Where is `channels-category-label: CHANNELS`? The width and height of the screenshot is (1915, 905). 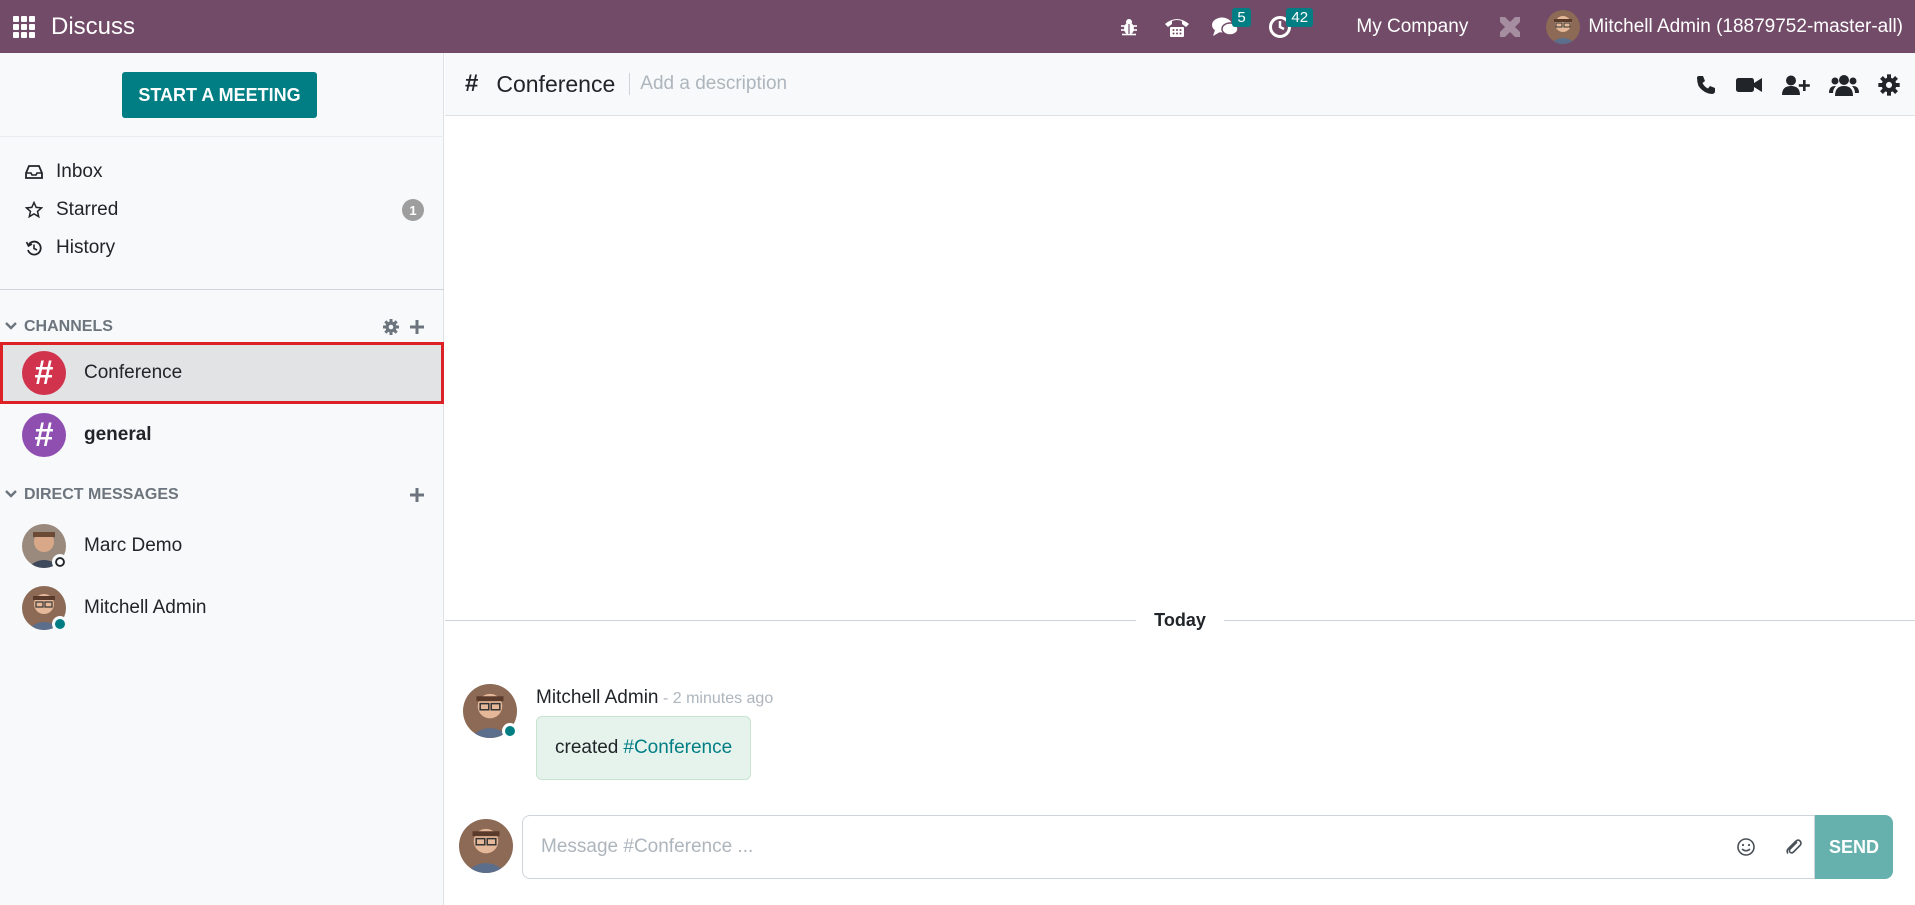
channels-category-label: CHANNELS is located at coordinates (68, 326).